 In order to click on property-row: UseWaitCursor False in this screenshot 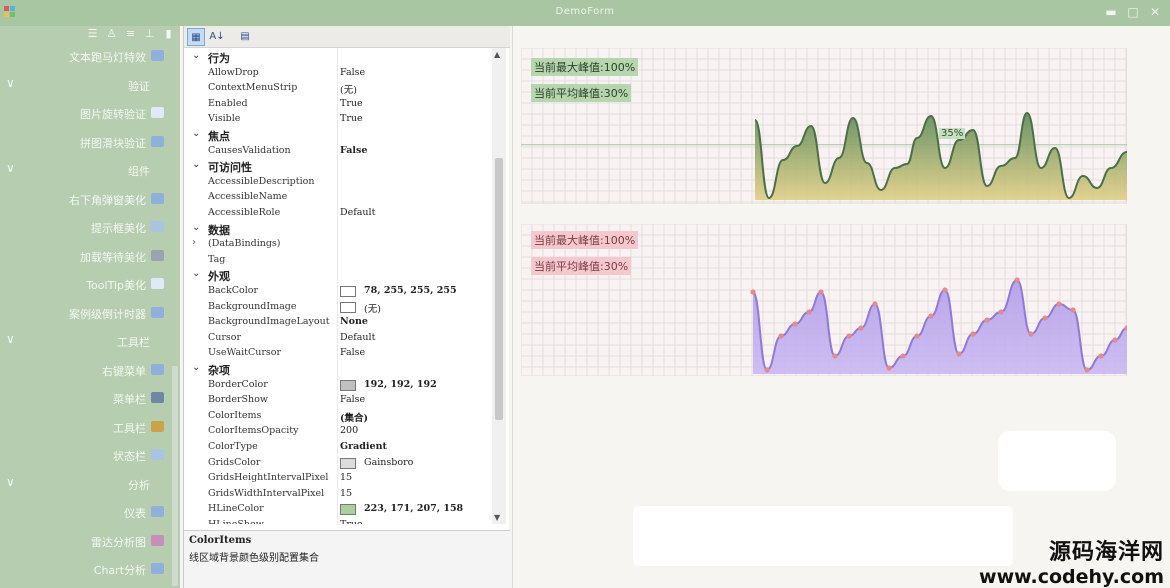, I will do `click(338, 354)`.